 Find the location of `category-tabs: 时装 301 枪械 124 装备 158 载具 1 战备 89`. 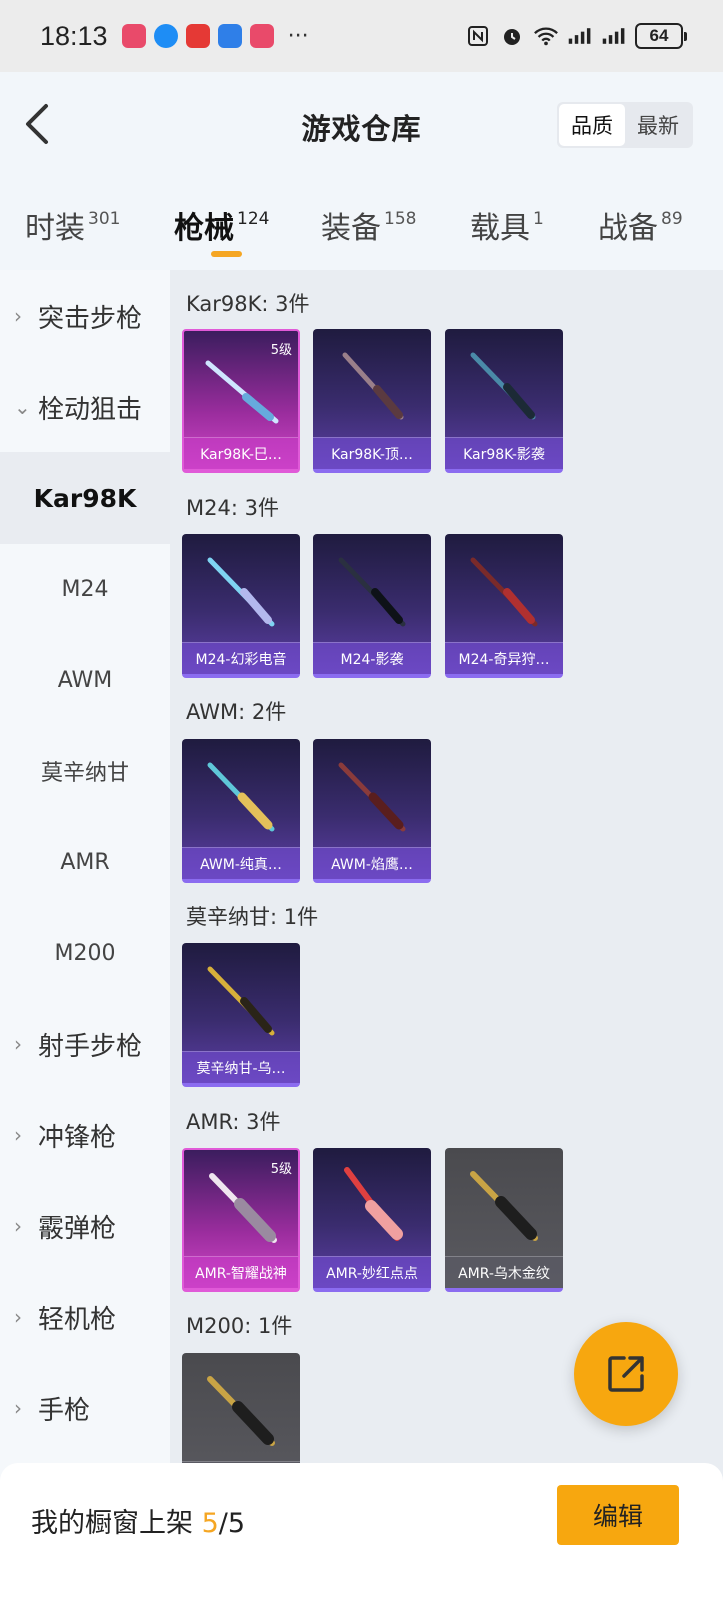

category-tabs: 时装 301 枪械 124 装备 158 载具 1 战备 89 is located at coordinates (361, 222).